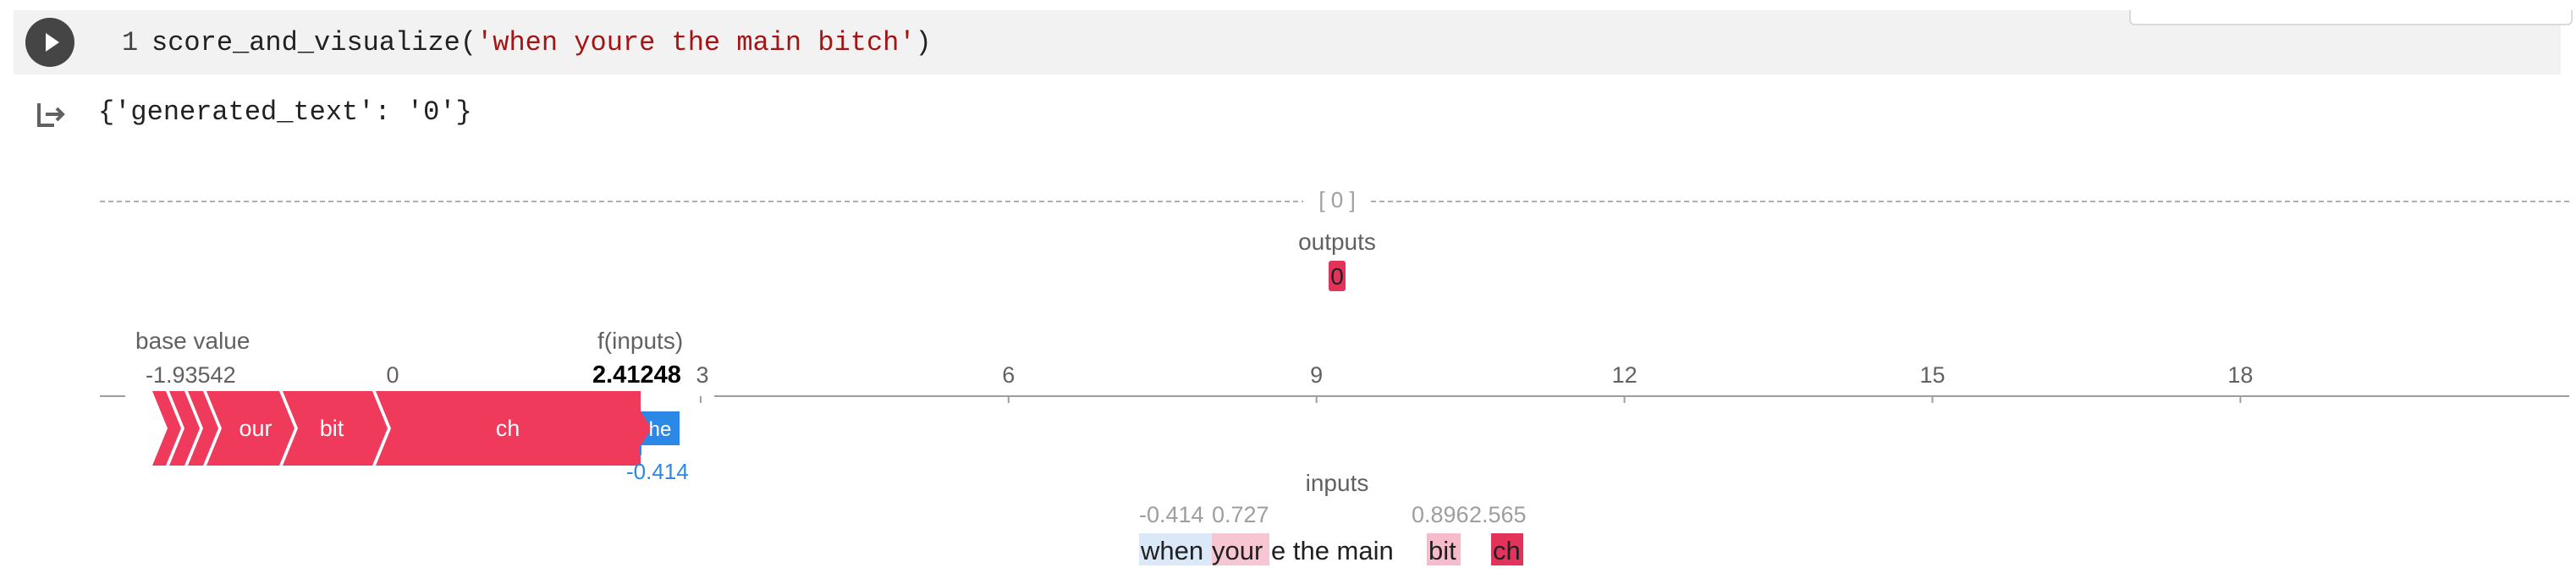  Describe the element at coordinates (1171, 550) in the screenshot. I see `token-when: when` at that location.